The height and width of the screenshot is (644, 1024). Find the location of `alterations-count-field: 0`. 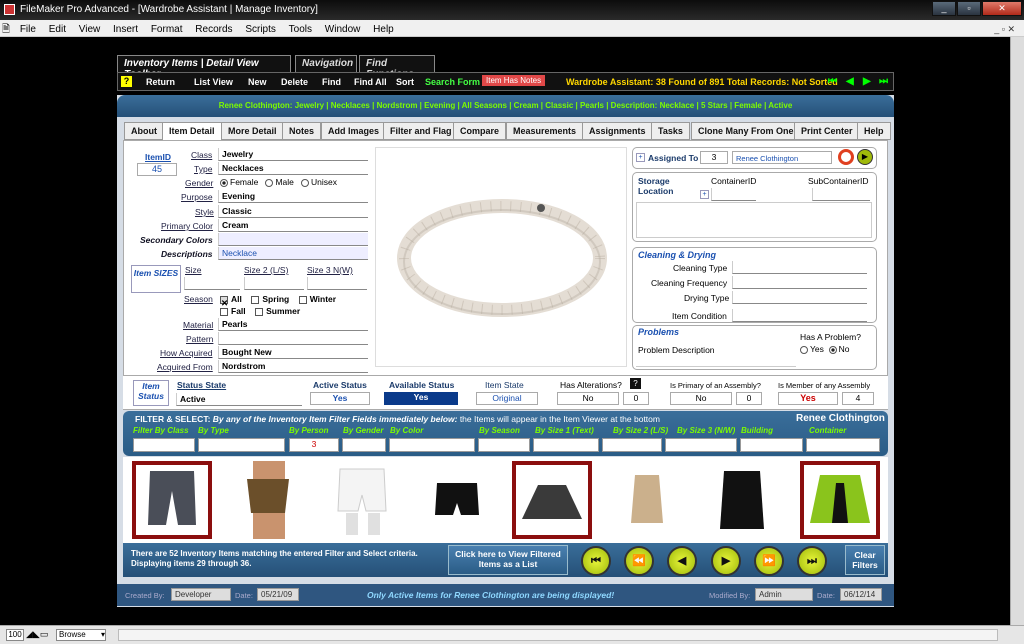

alterations-count-field: 0 is located at coordinates (636, 398).